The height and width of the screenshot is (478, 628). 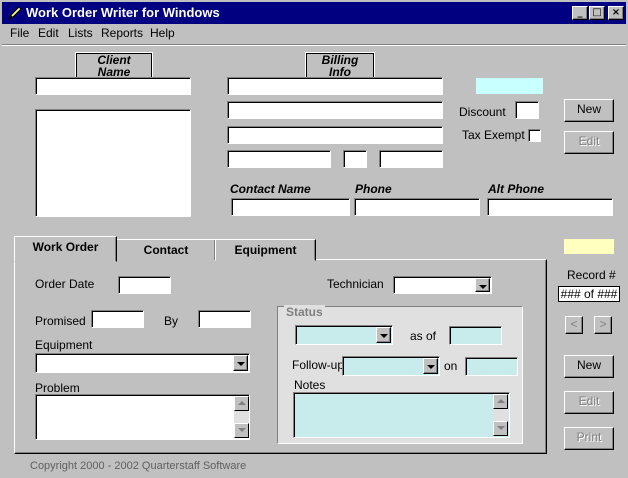 I want to click on previous-record-button: <, so click(x=574, y=325).